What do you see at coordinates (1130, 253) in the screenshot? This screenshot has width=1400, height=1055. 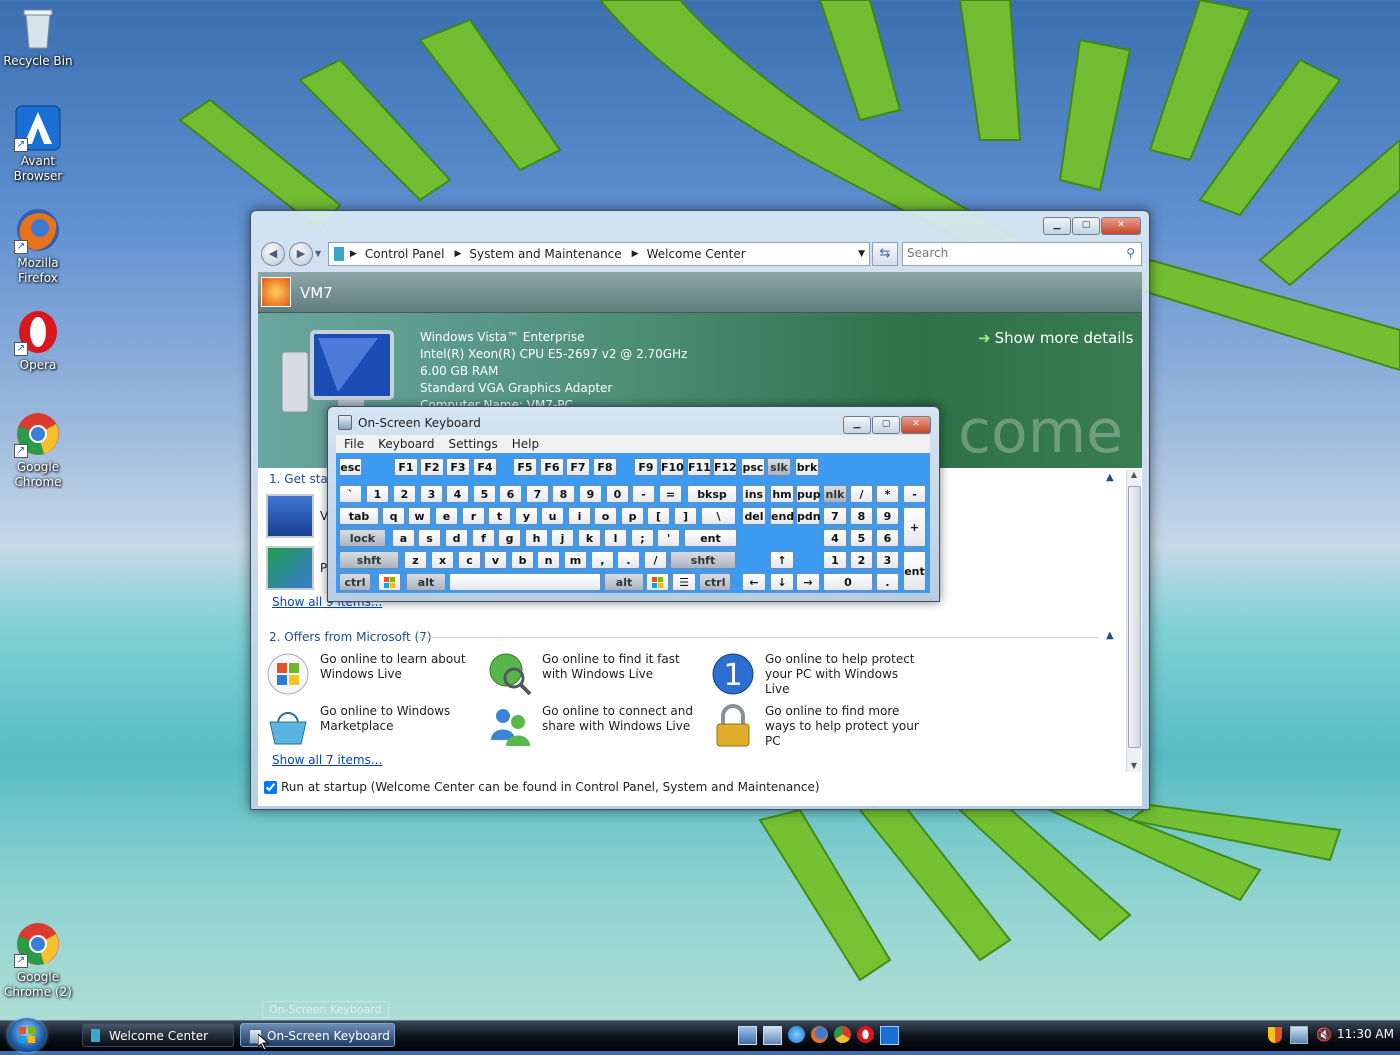 I see `search-icon: ⚲` at bounding box center [1130, 253].